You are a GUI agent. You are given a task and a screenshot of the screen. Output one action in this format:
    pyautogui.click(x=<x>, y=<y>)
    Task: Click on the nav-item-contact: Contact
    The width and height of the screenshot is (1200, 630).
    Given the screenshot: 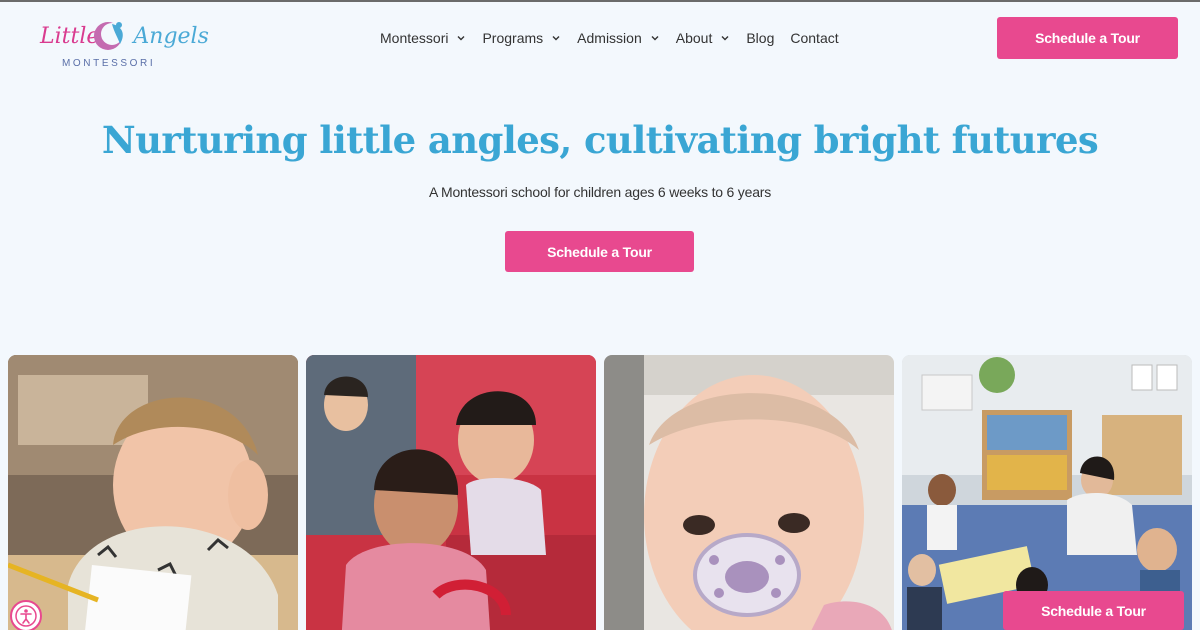 What is the action you would take?
    pyautogui.click(x=814, y=38)
    